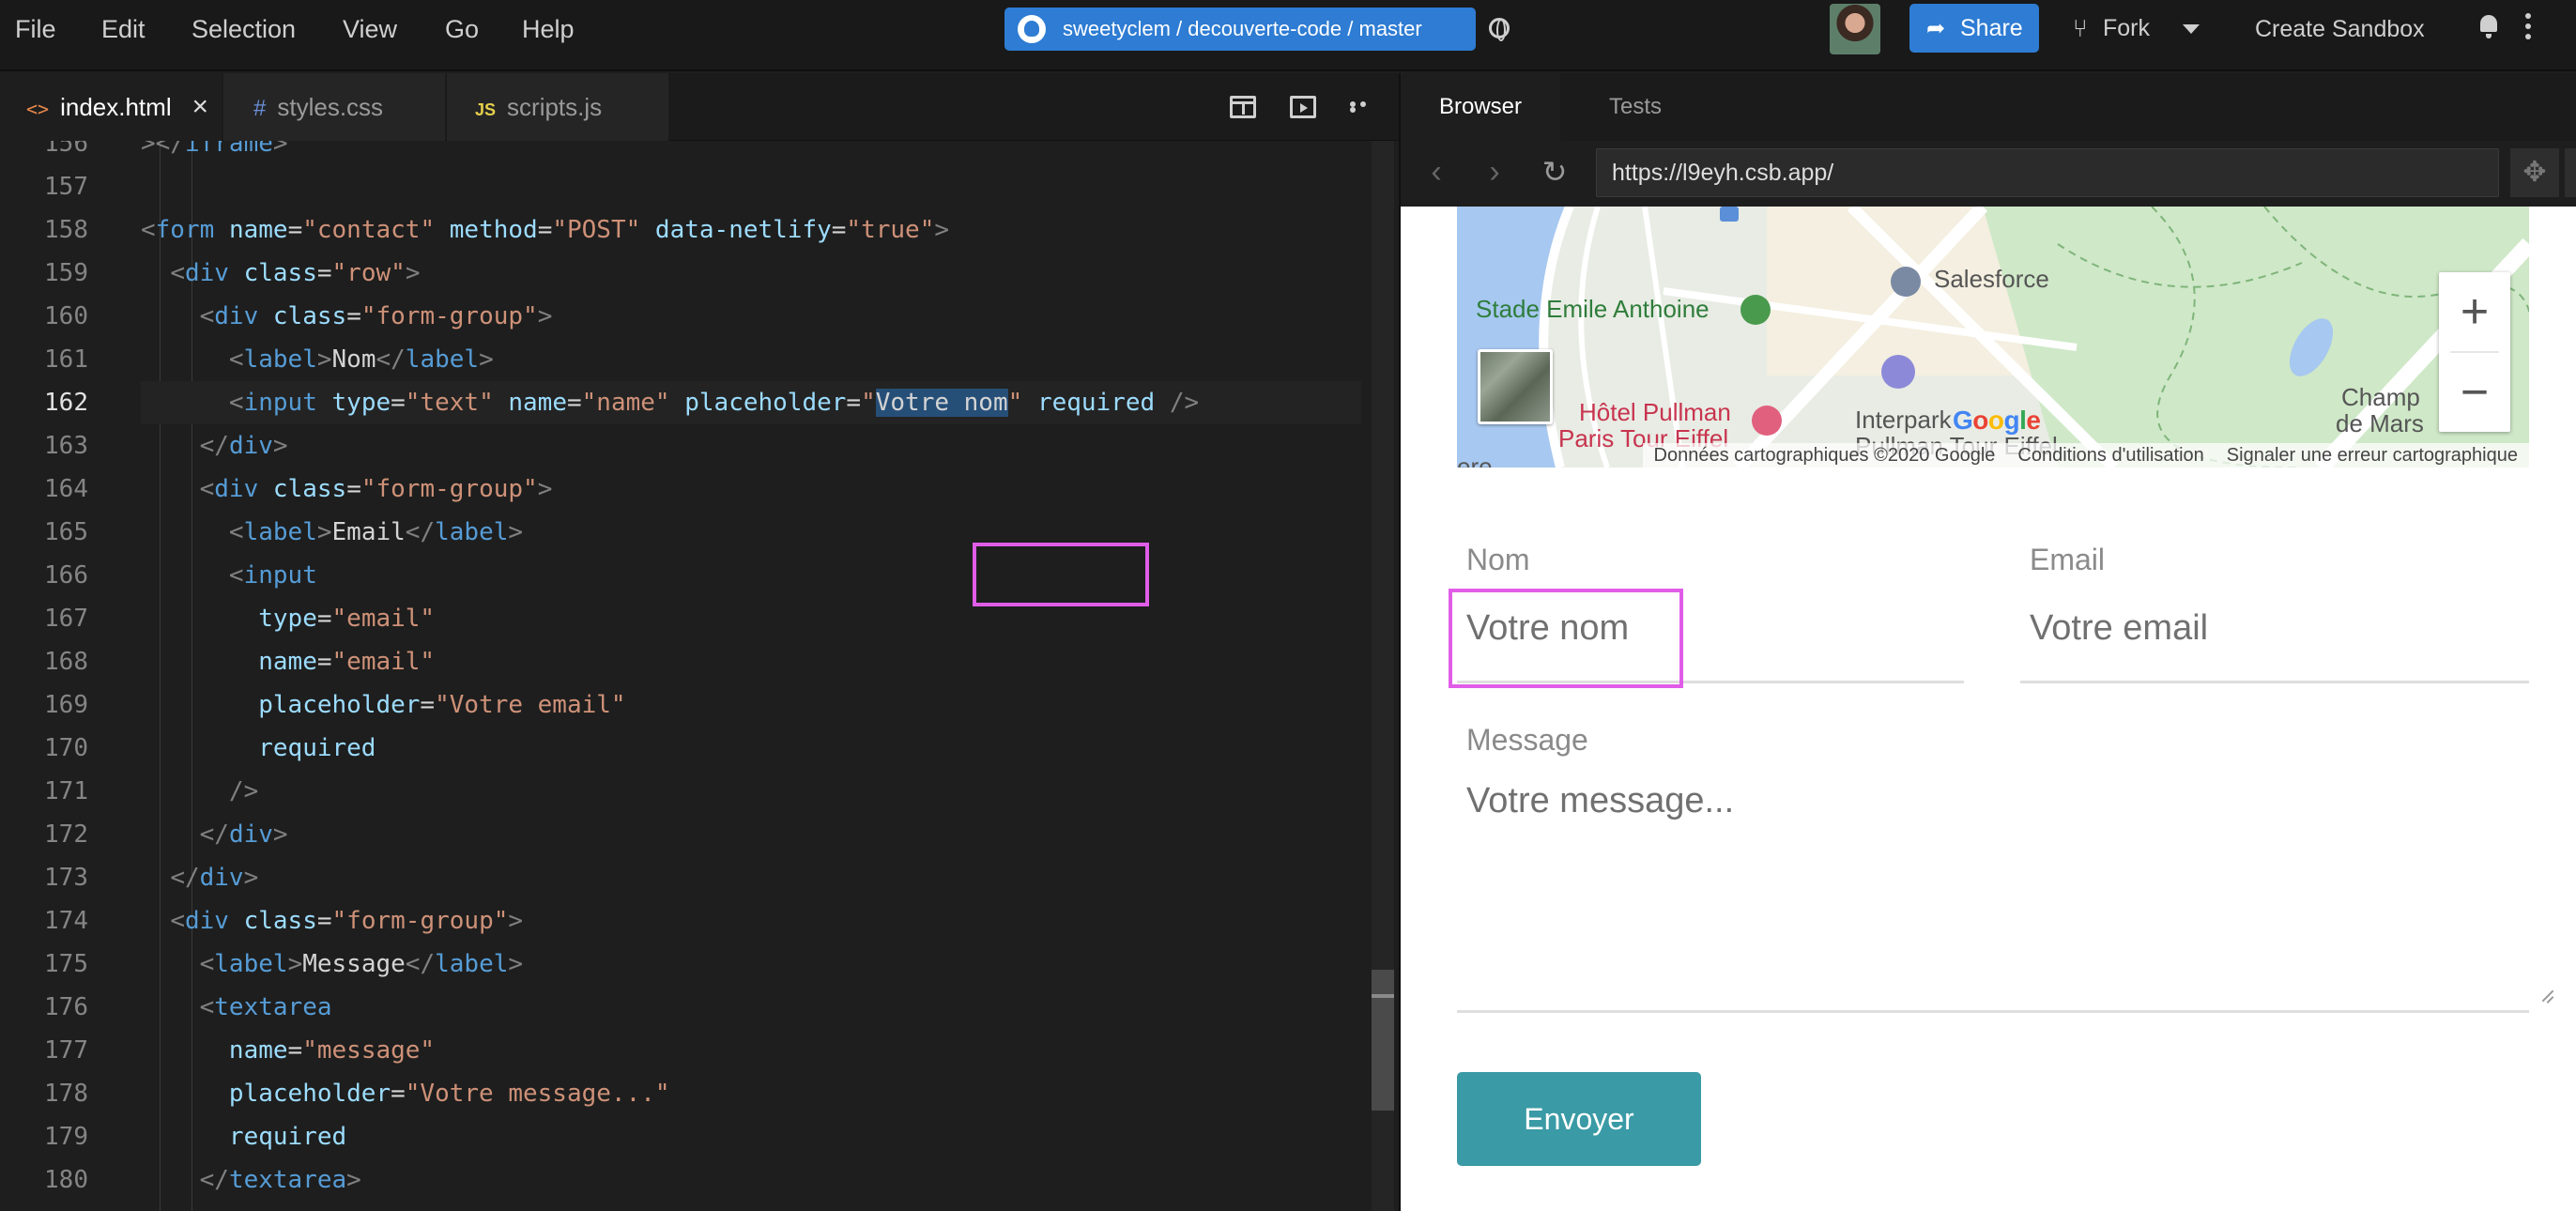 The image size is (2576, 1211). What do you see at coordinates (2340, 29) in the screenshot?
I see `create-sandbox-button: Create Sandbox` at bounding box center [2340, 29].